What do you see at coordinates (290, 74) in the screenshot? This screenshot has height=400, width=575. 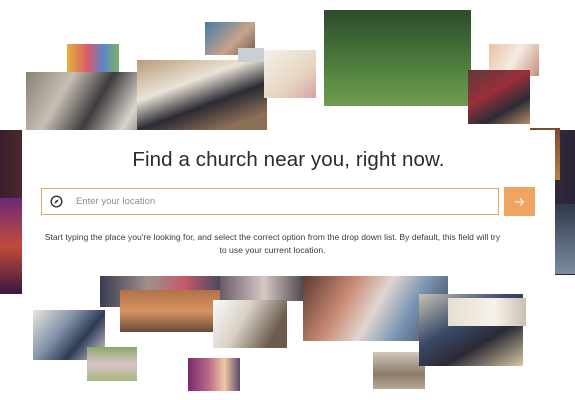 I see `collage-photo-card` at bounding box center [290, 74].